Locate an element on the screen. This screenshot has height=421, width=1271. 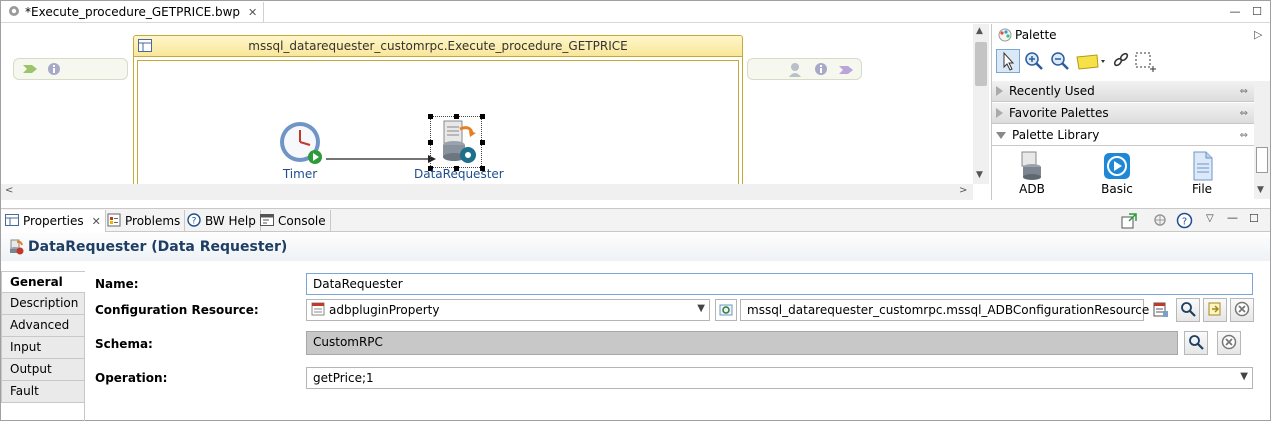
pin-view-icon is located at coordinates (1161, 222).